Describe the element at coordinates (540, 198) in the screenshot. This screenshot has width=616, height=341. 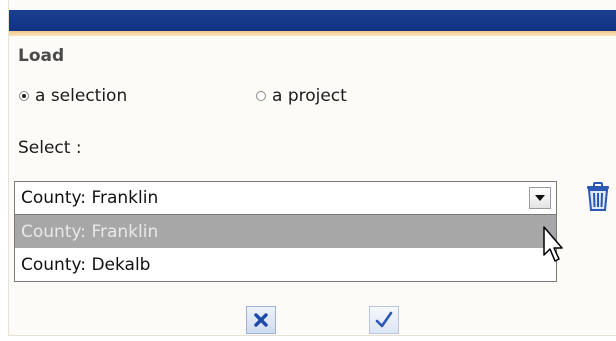
I see `chevron-down-icon` at that location.